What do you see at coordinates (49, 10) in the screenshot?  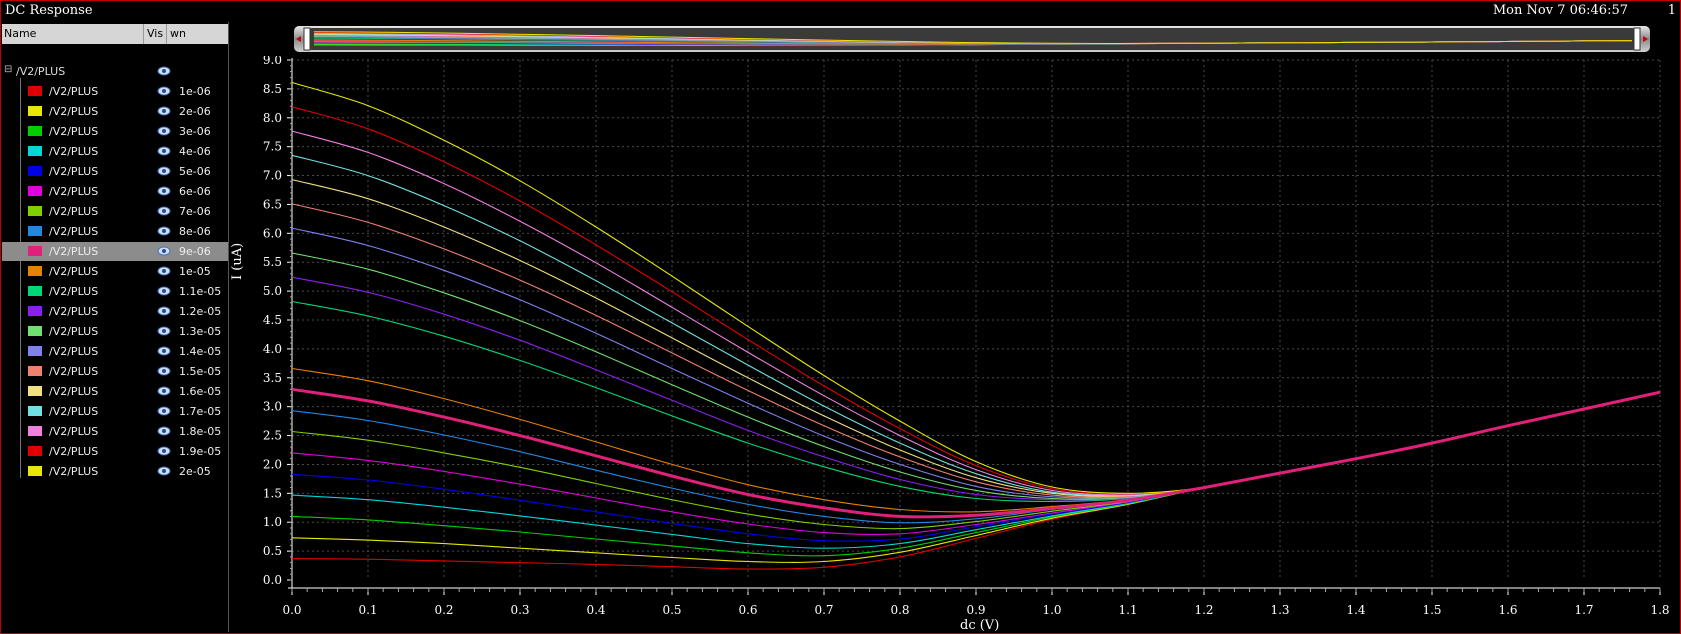 I see `window-title: DC Response` at bounding box center [49, 10].